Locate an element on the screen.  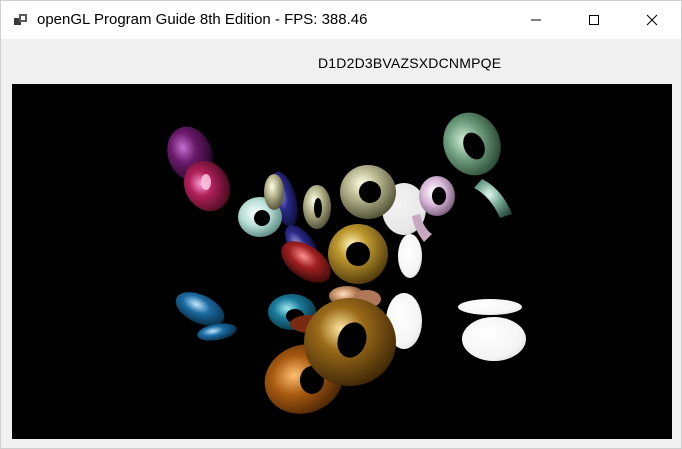
torus-bronze is located at coordinates (350, 342).